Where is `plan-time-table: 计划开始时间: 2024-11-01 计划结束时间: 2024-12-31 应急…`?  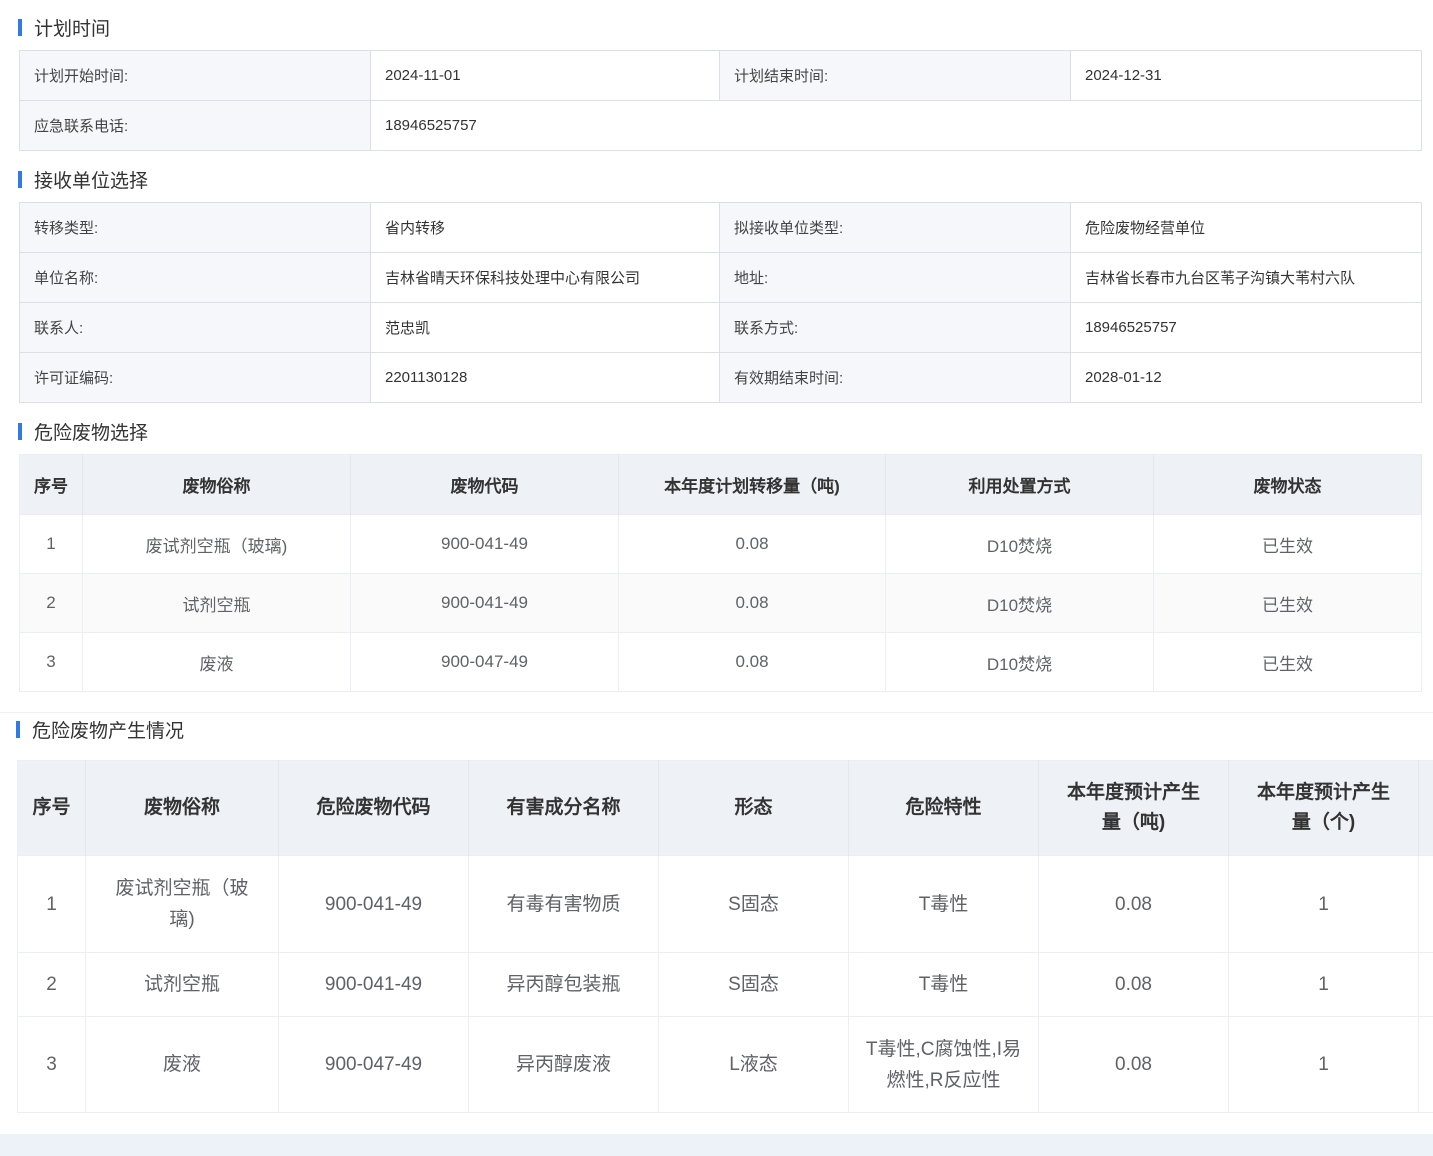
plan-time-table: 计划开始时间: 2024-11-01 计划结束时间: 2024-12-31 应急… is located at coordinates (720, 100).